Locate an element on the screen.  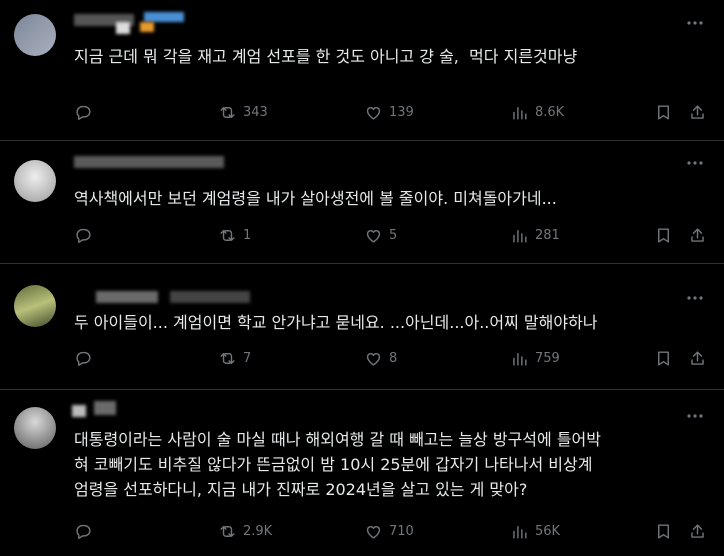
like-count: 5 is located at coordinates (393, 235).